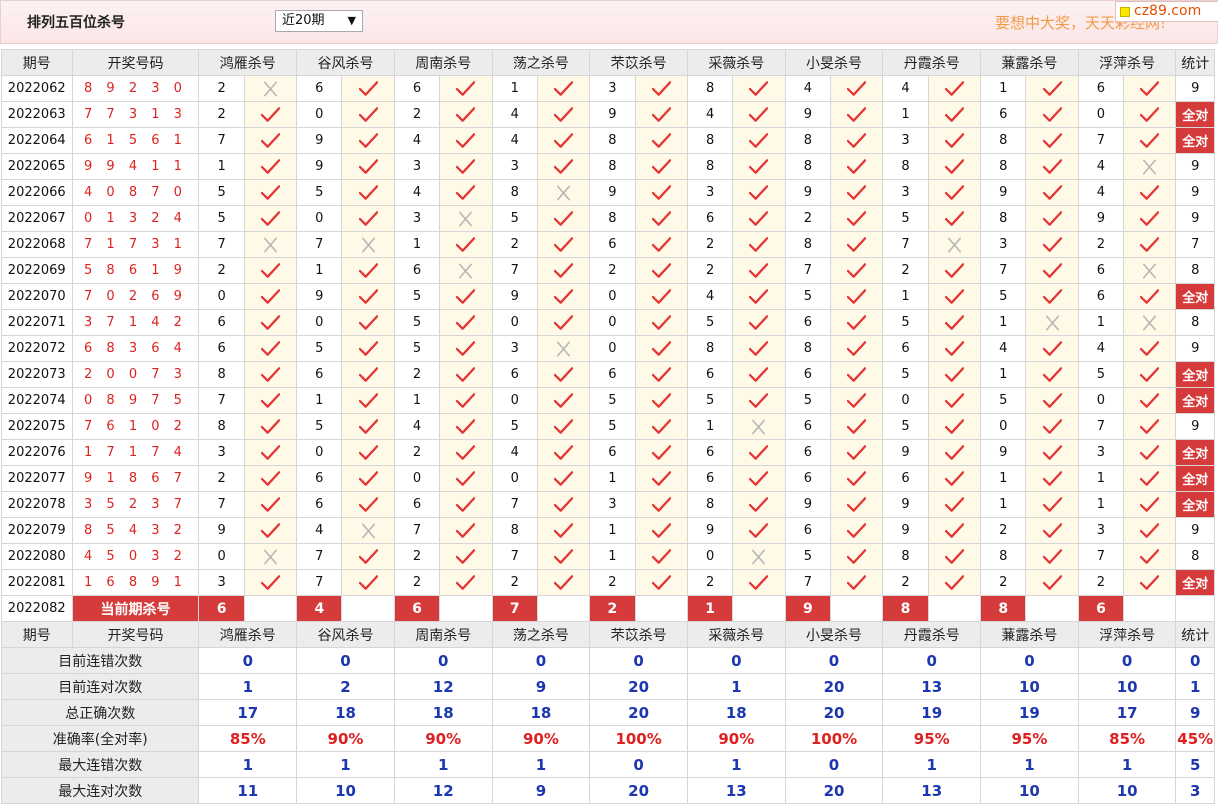 This screenshot has width=1218, height=809. I want to click on period-range-select: 近20期 ▼, so click(319, 21).